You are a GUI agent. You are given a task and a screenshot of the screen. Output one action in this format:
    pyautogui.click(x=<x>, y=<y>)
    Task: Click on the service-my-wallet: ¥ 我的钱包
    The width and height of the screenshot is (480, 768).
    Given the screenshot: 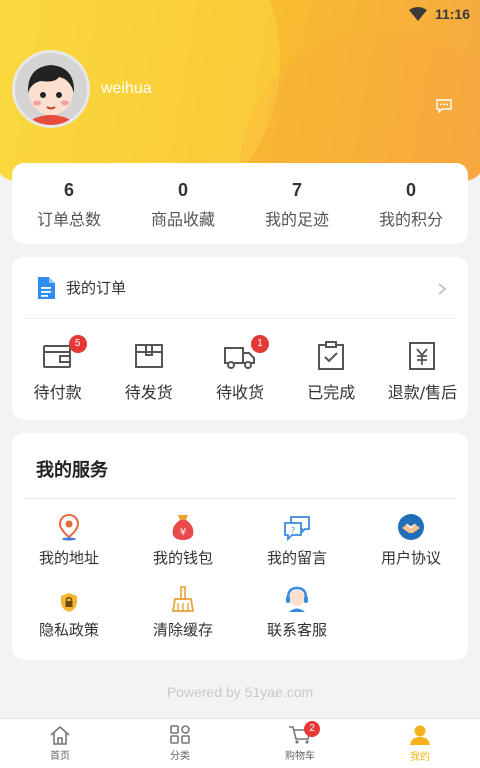 What is the action you would take?
    pyautogui.click(x=183, y=547)
    